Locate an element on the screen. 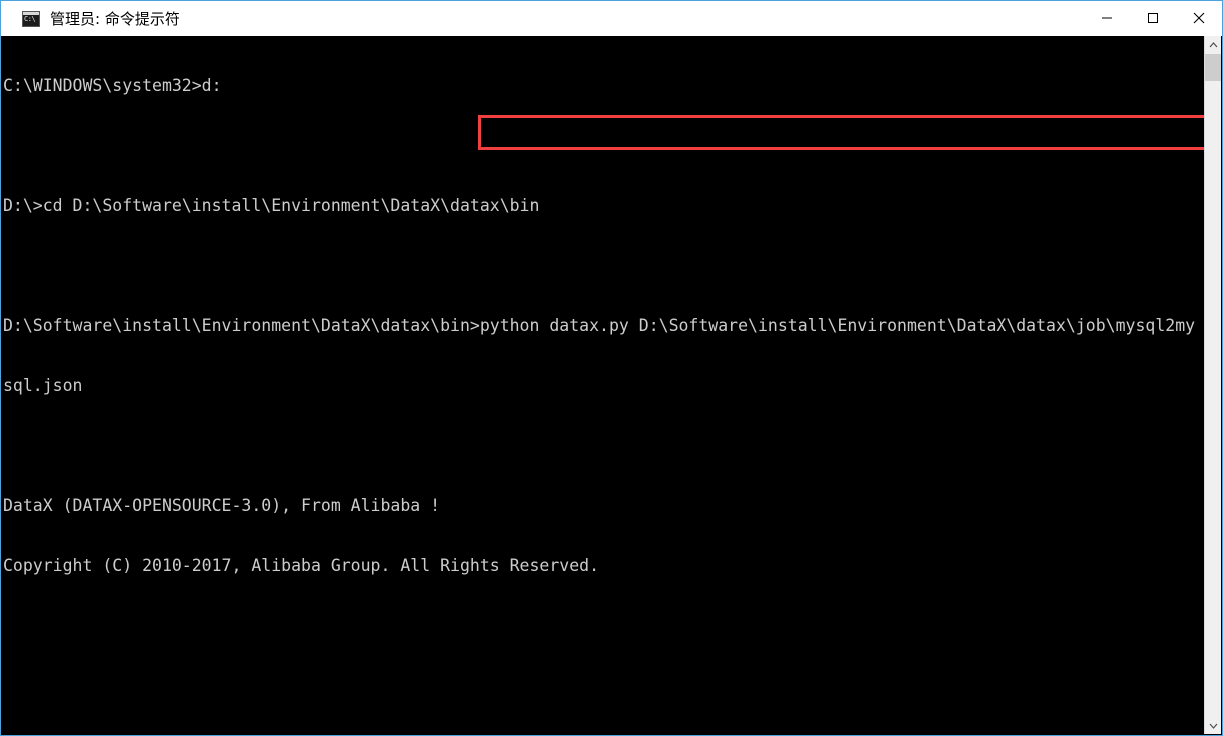  window-title: 管理员: 命令提示符 is located at coordinates (115, 19).